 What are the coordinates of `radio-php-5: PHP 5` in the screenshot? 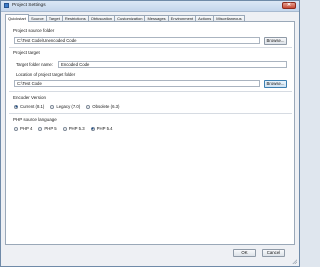 It's located at (47, 128).